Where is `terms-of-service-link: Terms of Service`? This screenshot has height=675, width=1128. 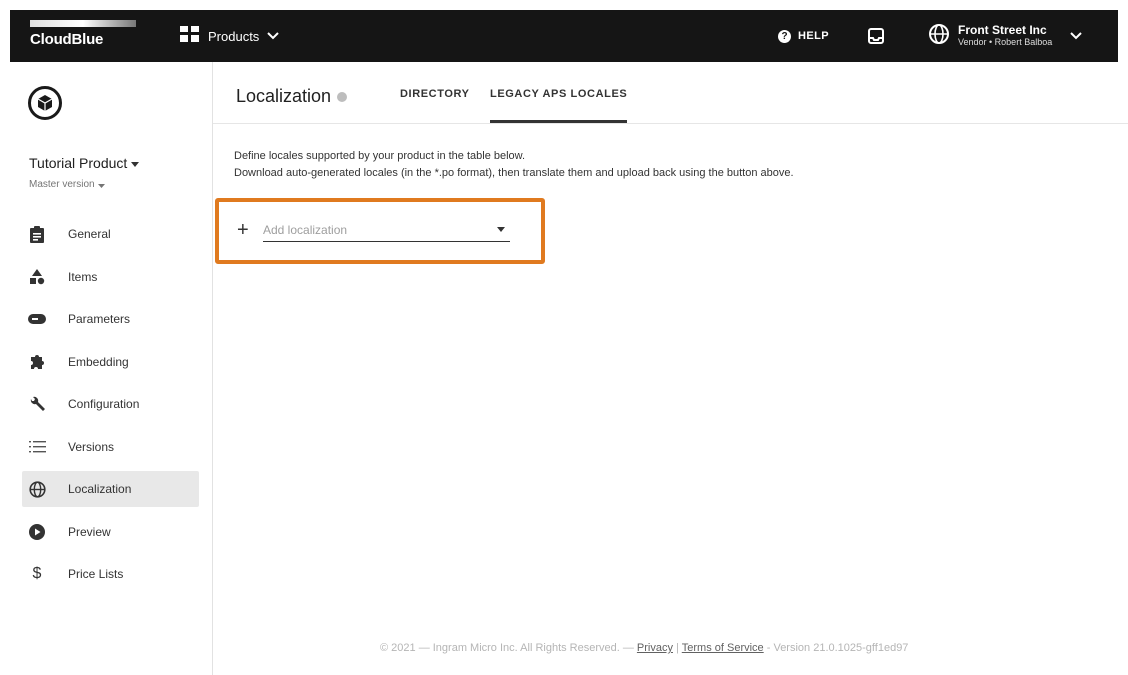 terms-of-service-link: Terms of Service is located at coordinates (723, 648).